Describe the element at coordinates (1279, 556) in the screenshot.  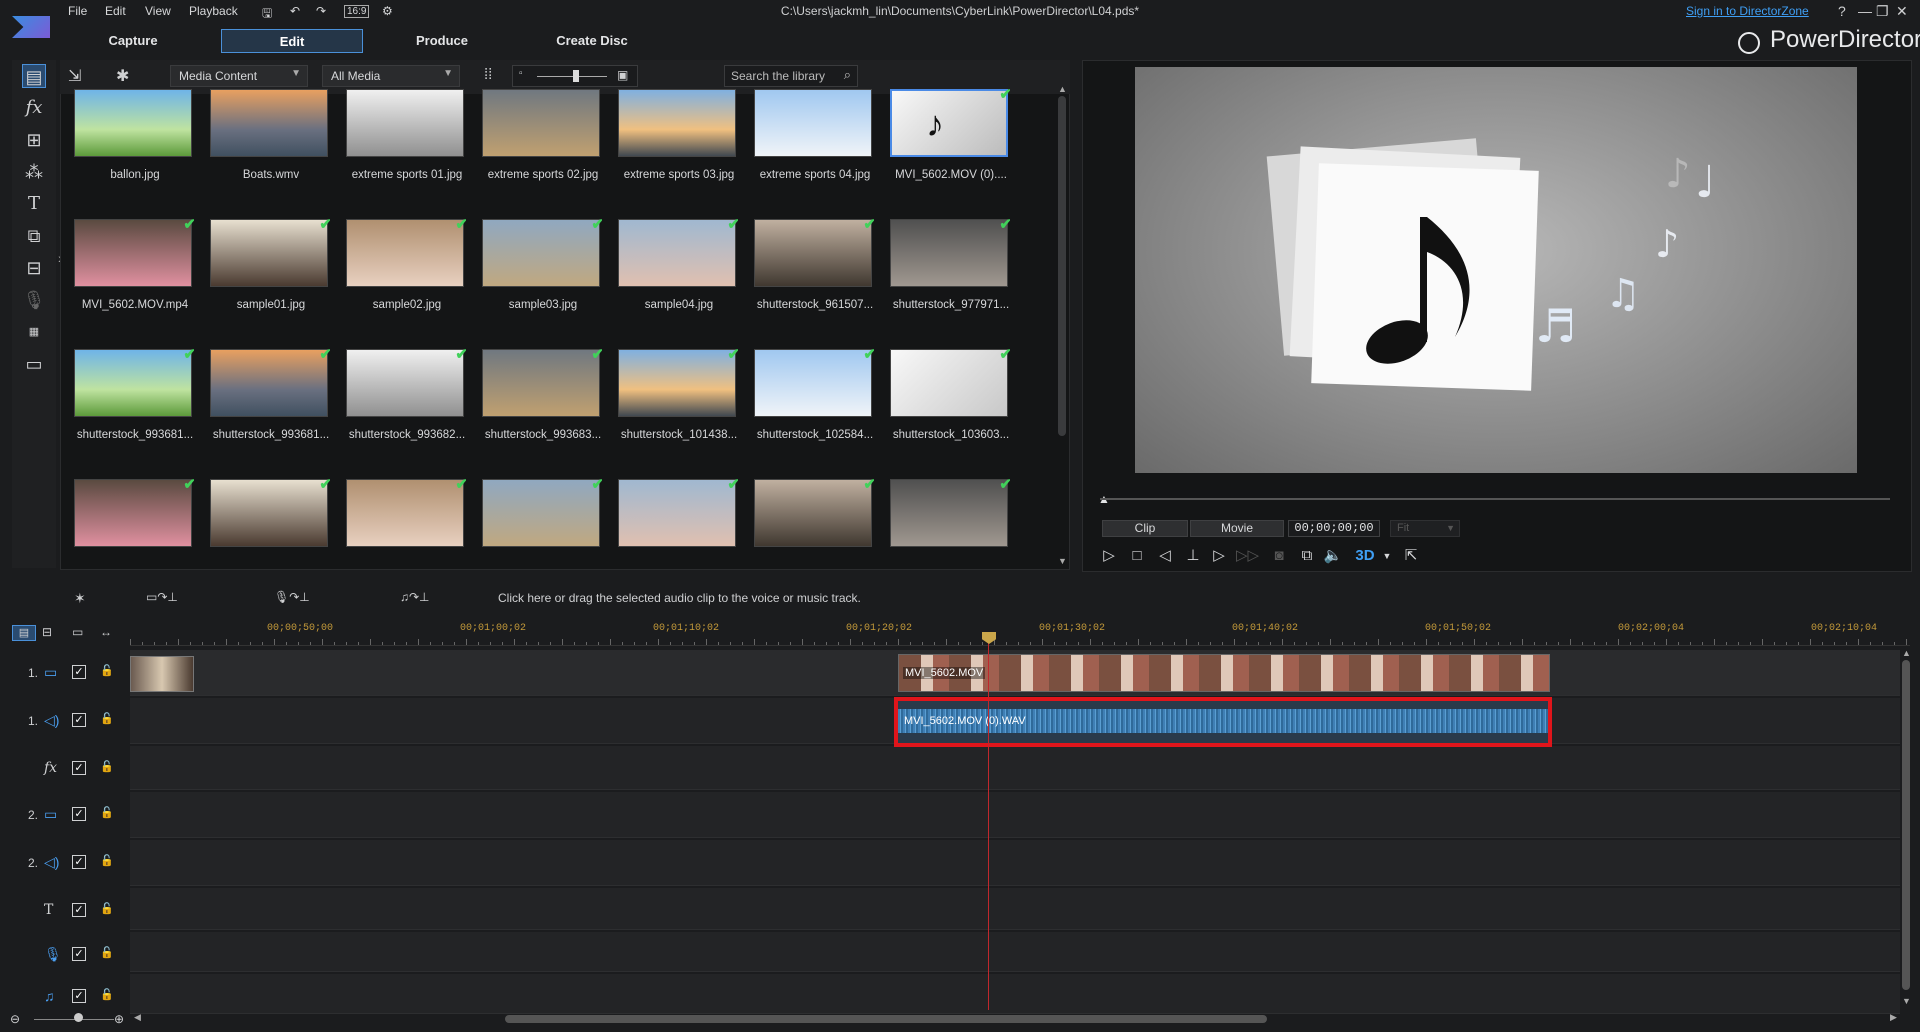
I see `snapshot-icon: ◙` at that location.